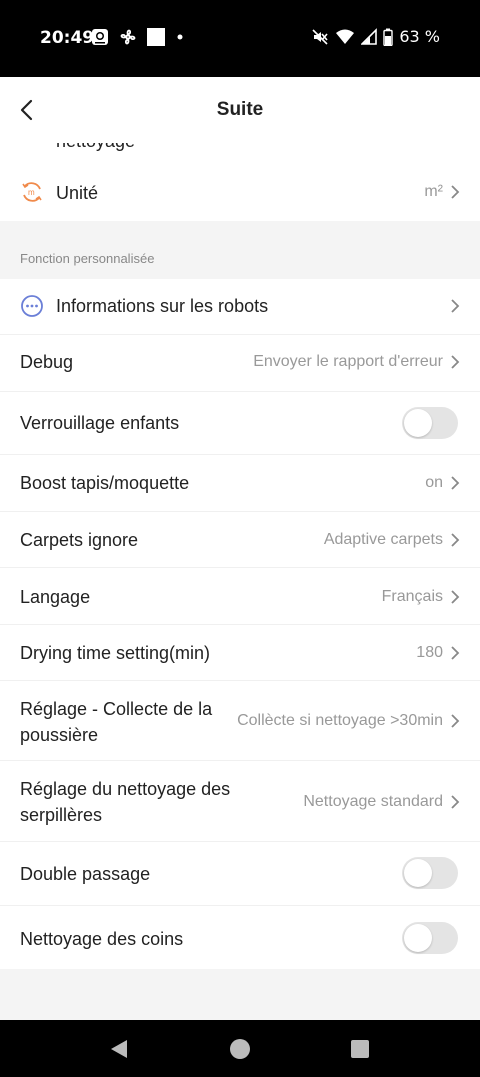  Describe the element at coordinates (345, 36) in the screenshot. I see `wifi-icon` at that location.